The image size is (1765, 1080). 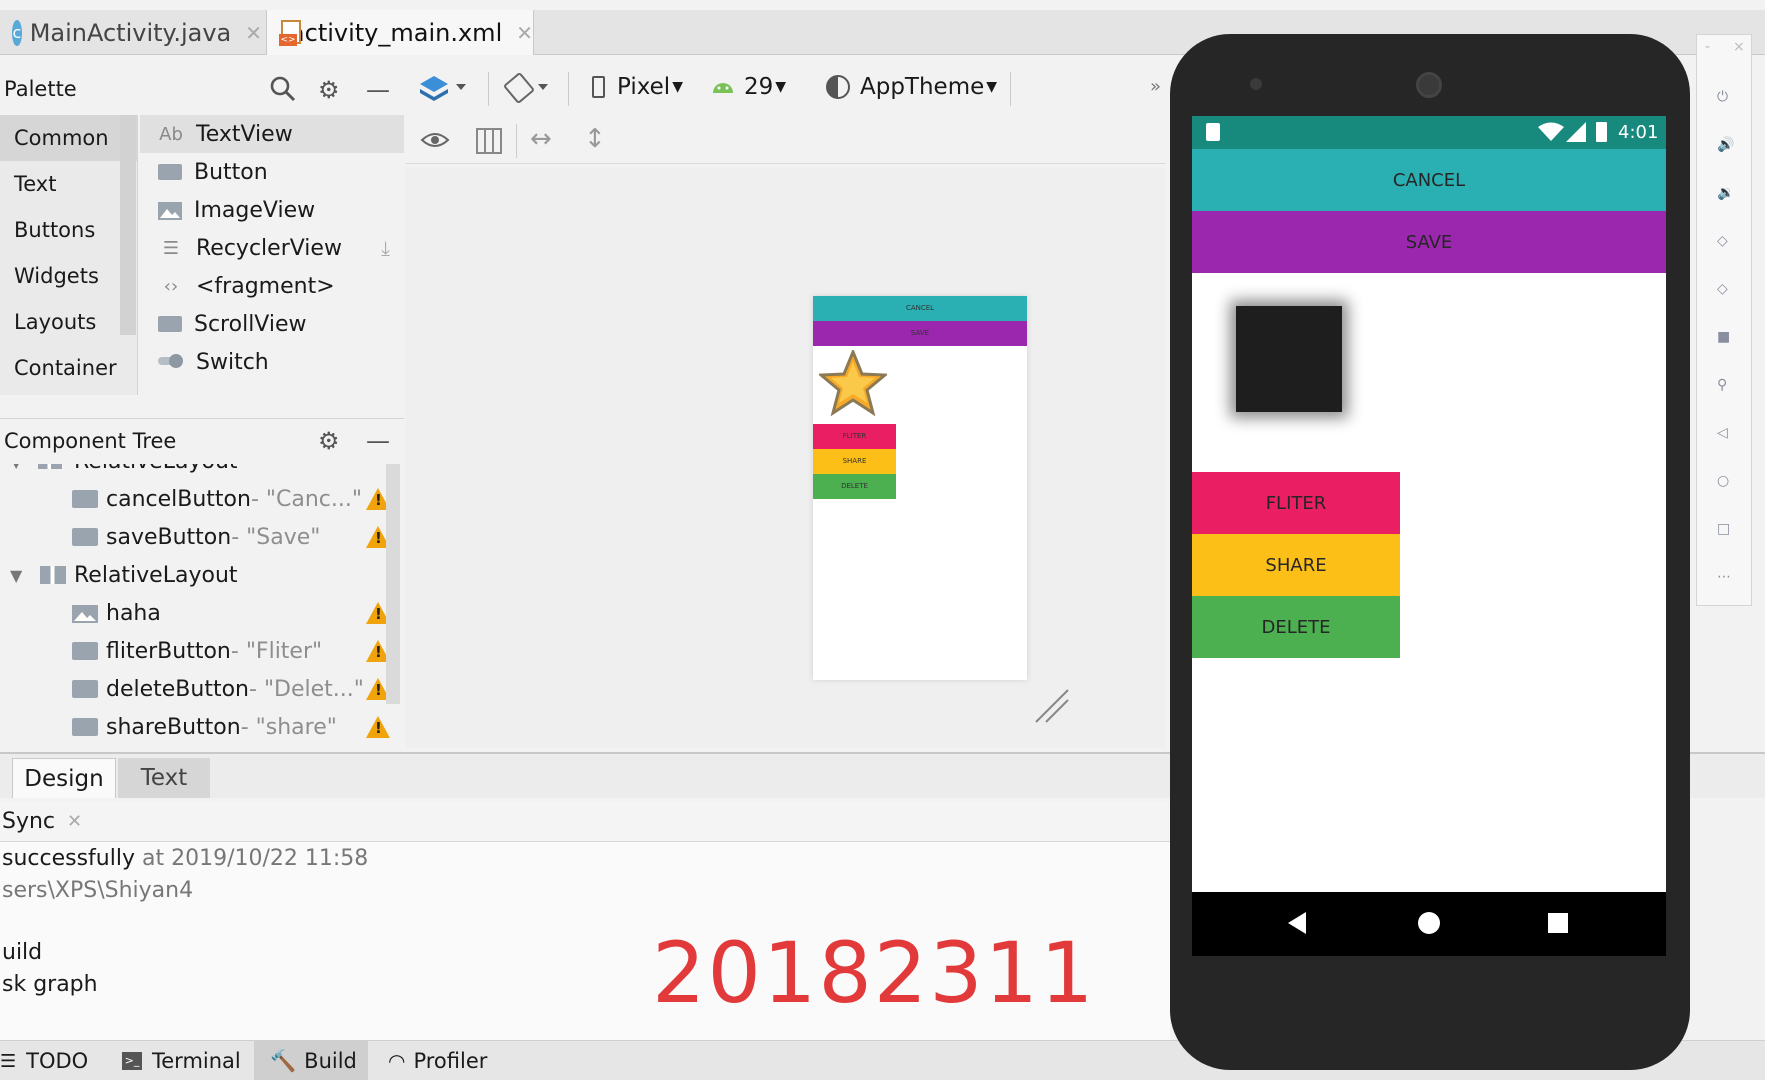 What do you see at coordinates (311, 1060) in the screenshot?
I see `tool-tab-build: 🔨 Build` at bounding box center [311, 1060].